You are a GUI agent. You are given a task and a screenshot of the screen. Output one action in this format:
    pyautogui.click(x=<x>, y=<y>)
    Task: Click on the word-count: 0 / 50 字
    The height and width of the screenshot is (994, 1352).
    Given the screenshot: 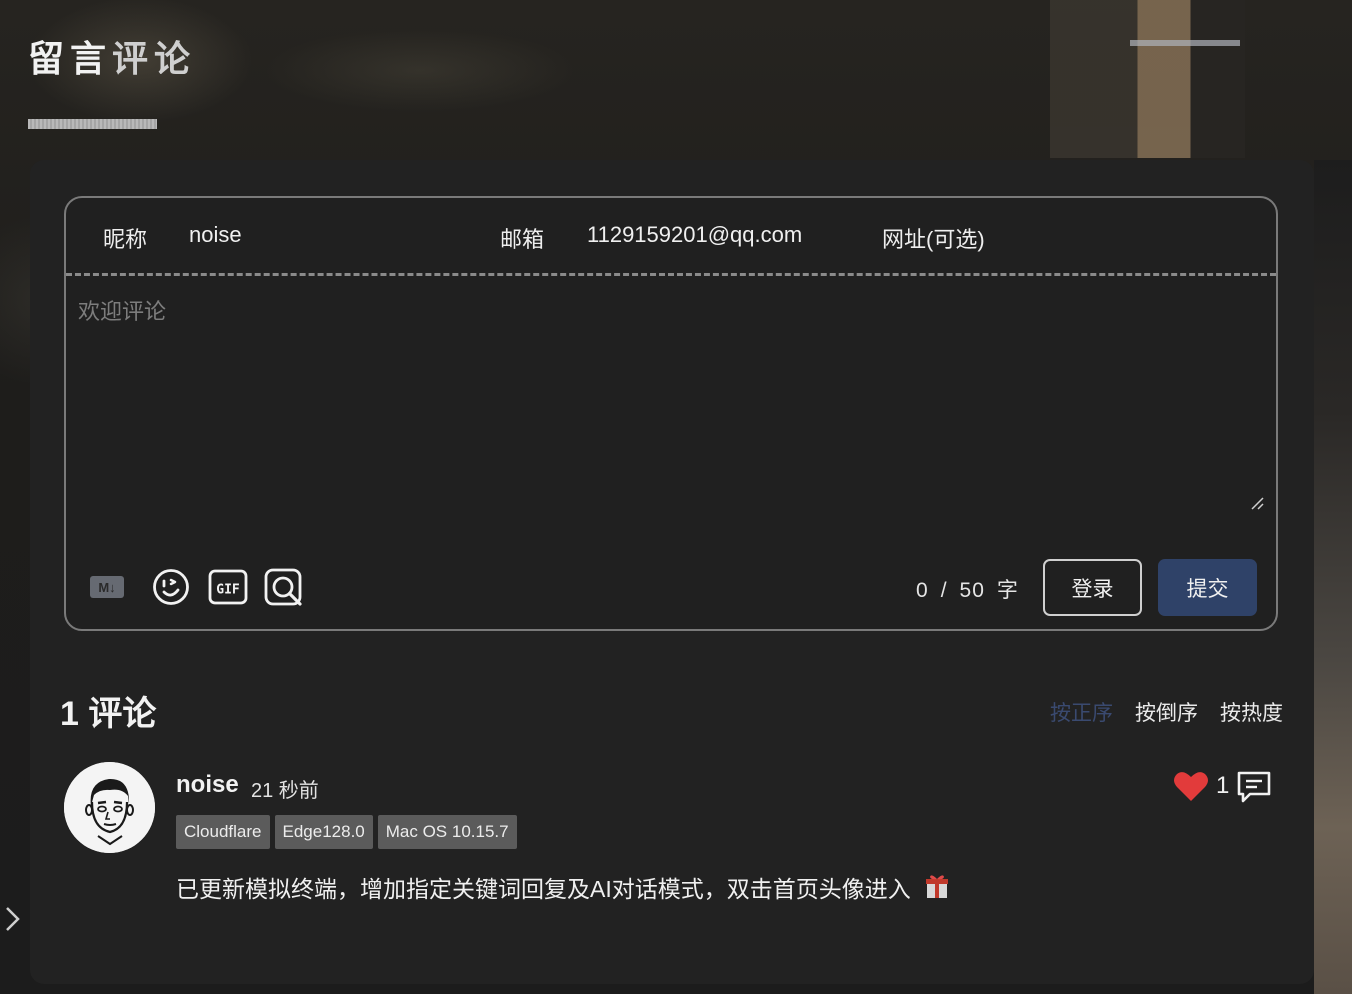 What is the action you would take?
    pyautogui.click(x=967, y=589)
    